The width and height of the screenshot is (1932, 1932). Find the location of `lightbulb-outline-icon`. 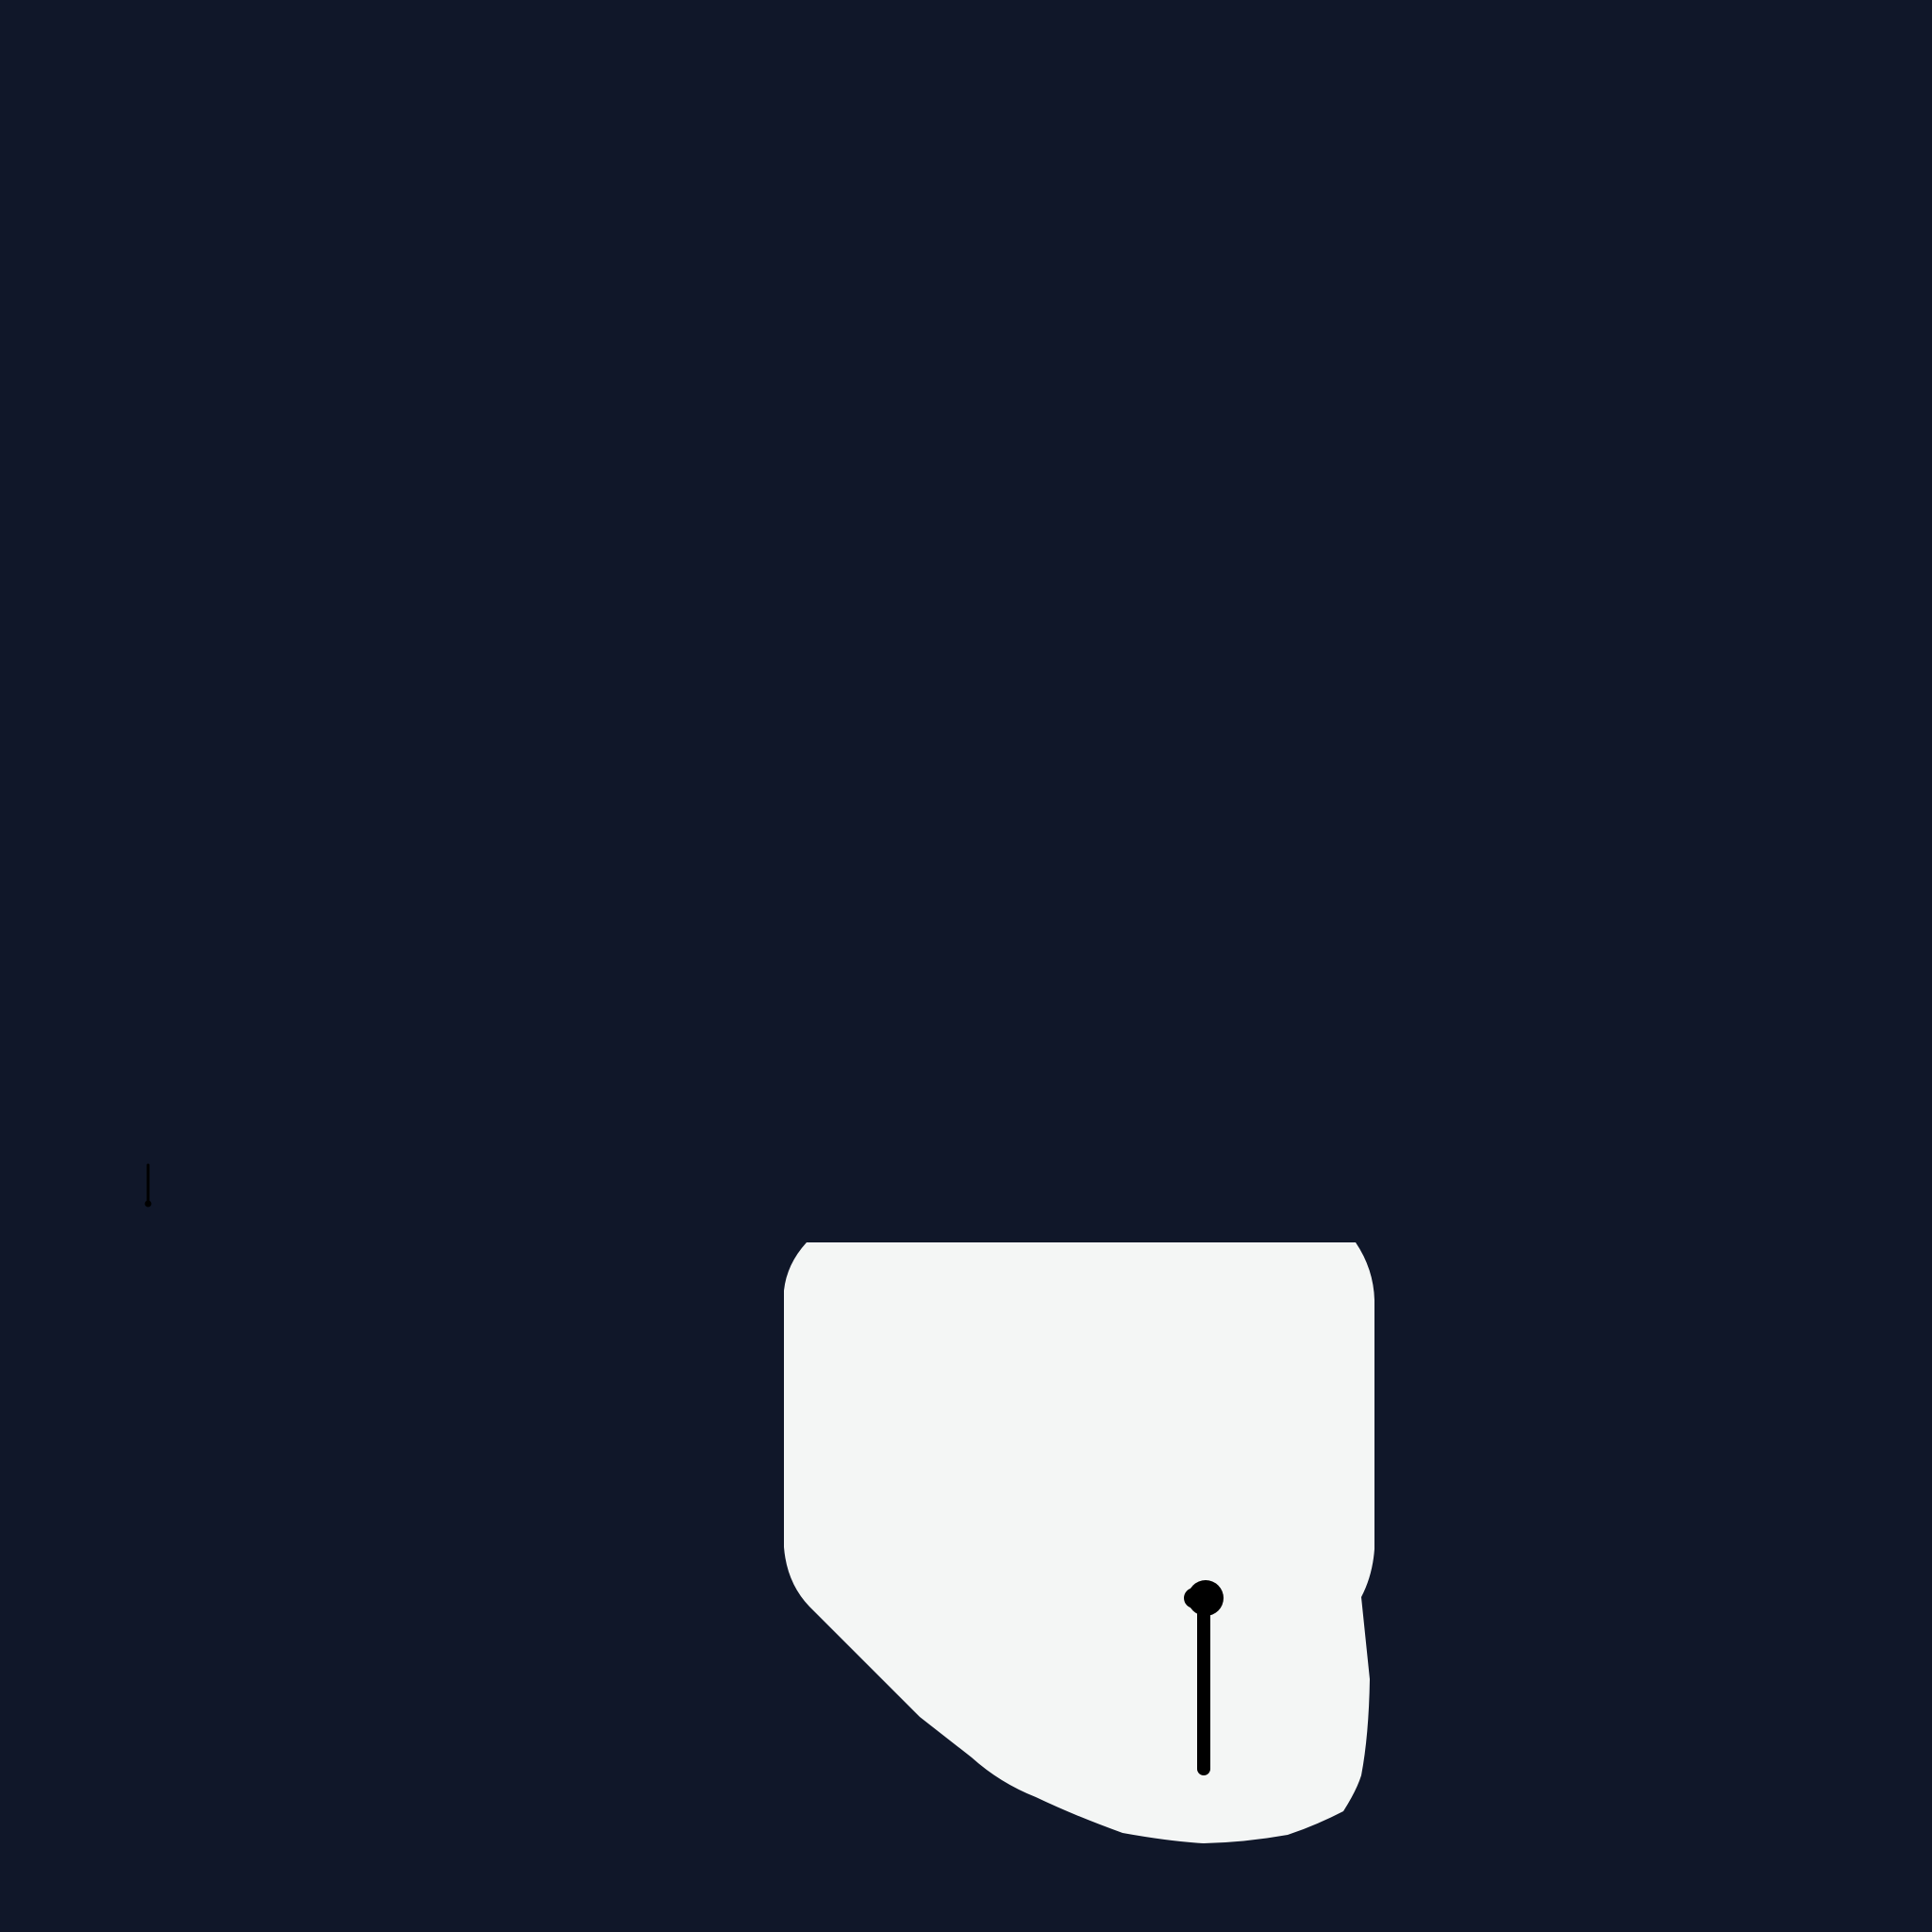

lightbulb-outline-icon is located at coordinates (1079, 1542).